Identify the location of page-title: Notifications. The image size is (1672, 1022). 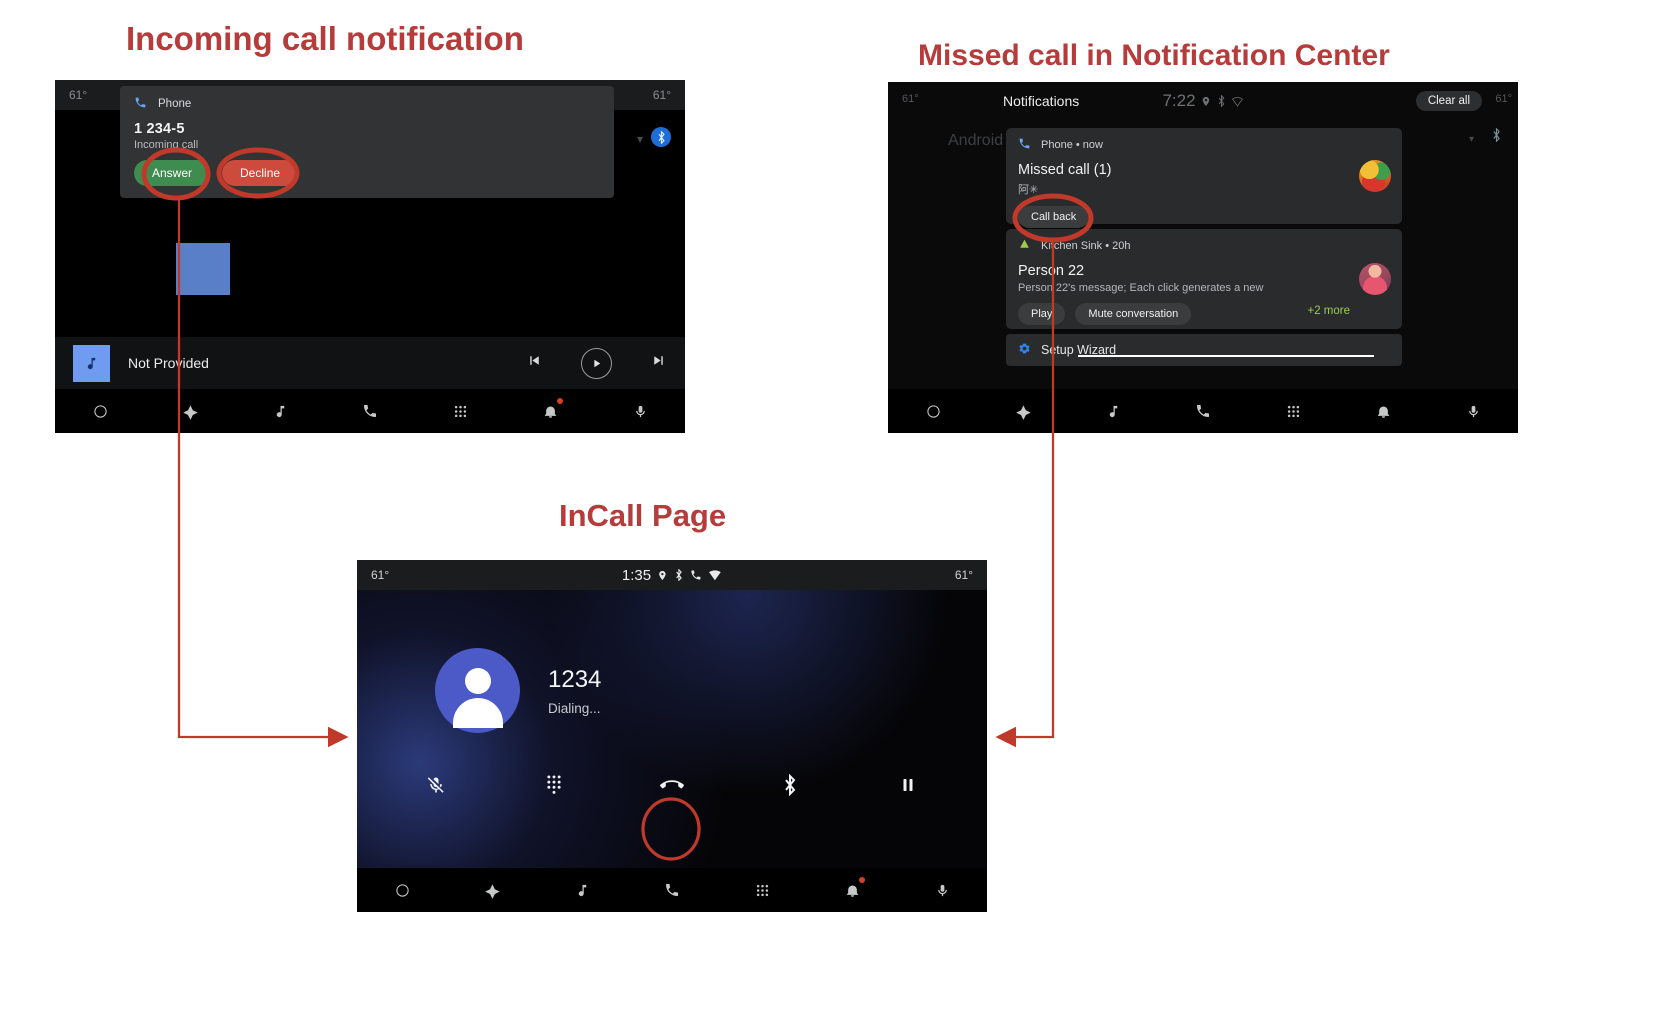
(1041, 101).